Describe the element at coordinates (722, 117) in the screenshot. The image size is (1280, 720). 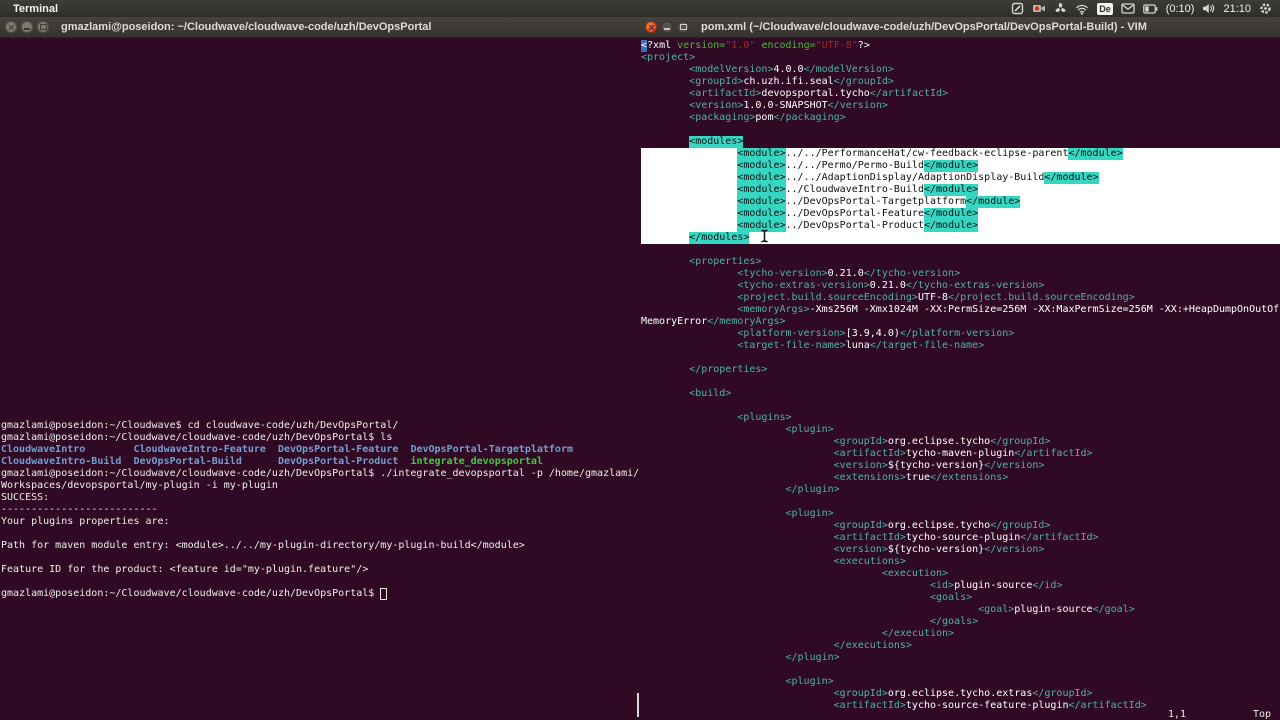
I see `text-segment: <packaging>` at that location.